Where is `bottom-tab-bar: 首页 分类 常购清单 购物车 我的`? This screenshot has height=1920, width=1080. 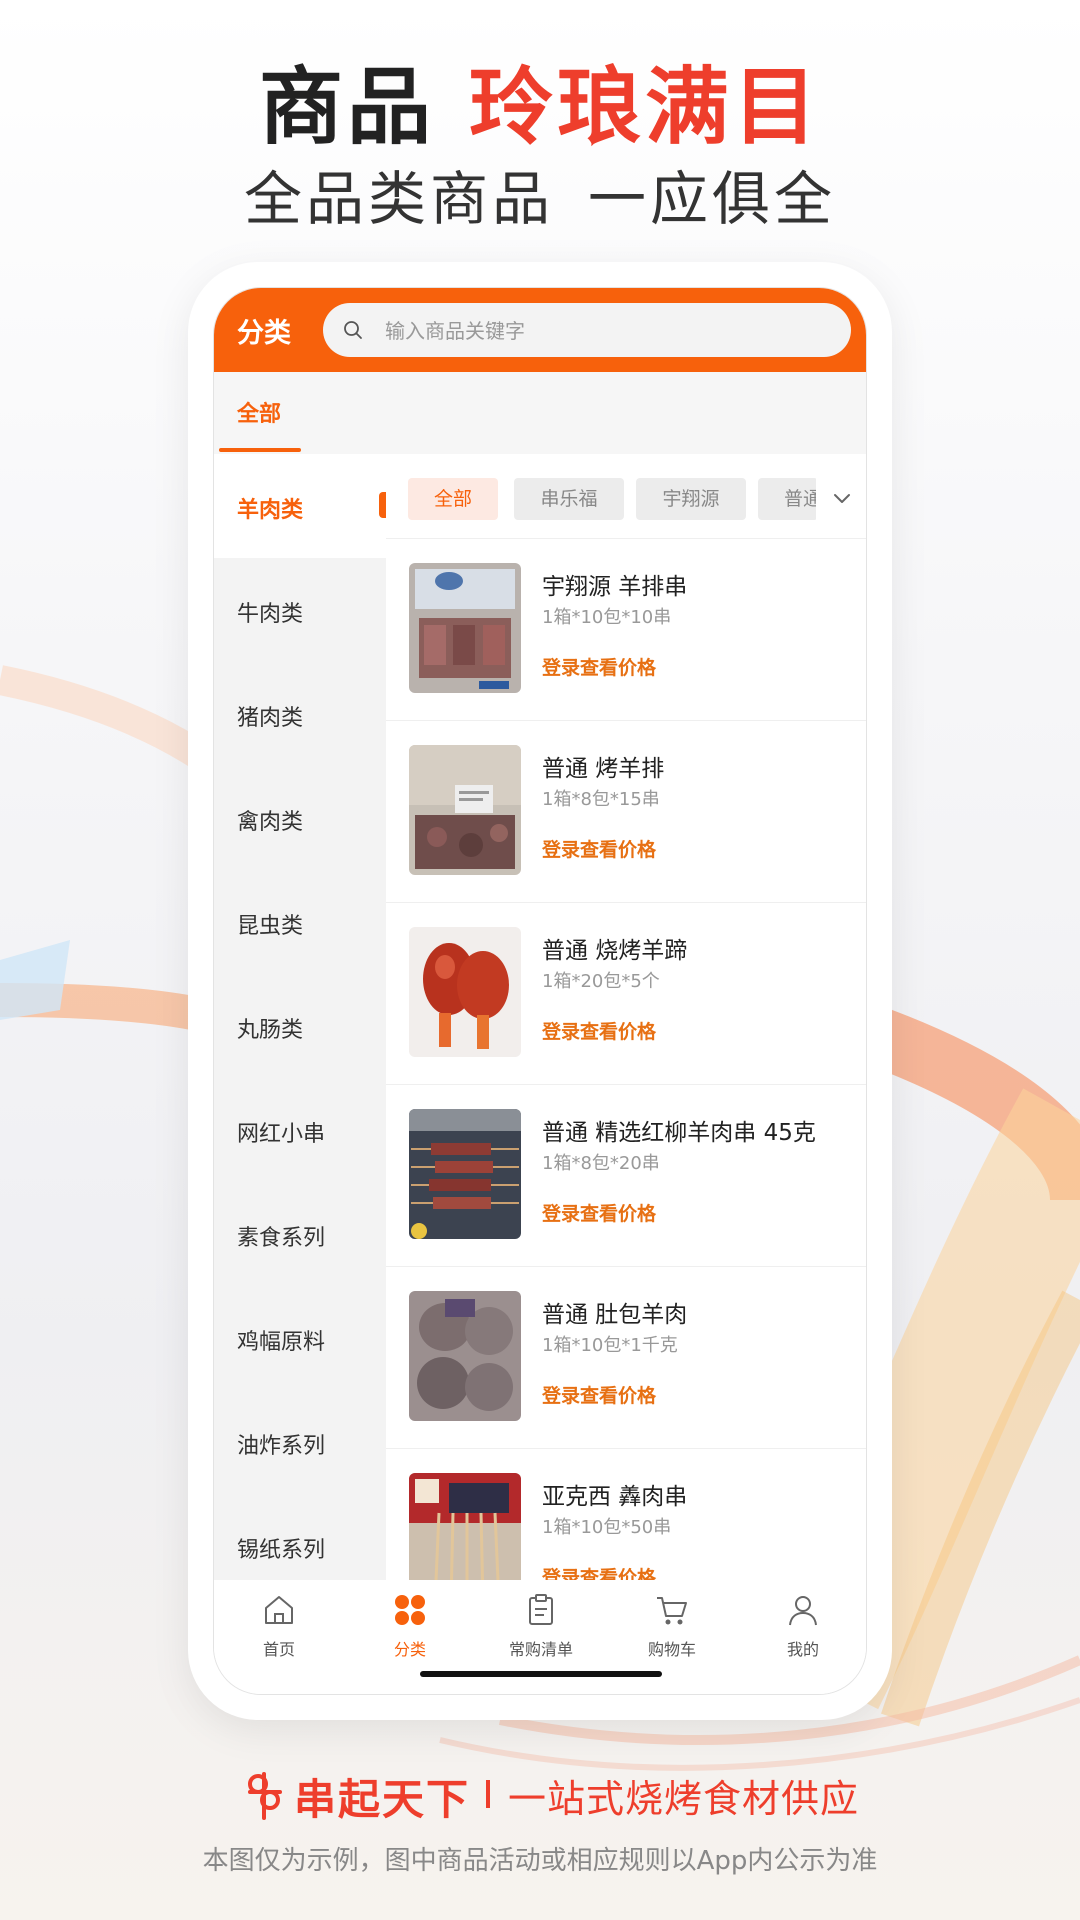 bottom-tab-bar: 首页 分类 常购清单 购物车 我的 is located at coordinates (540, 1637).